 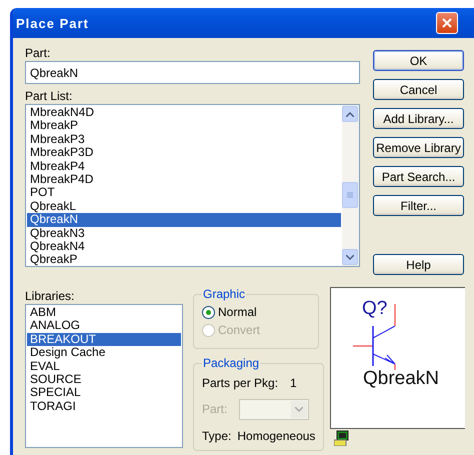 What do you see at coordinates (50, 296) in the screenshot?
I see `list-label: Libraries:` at bounding box center [50, 296].